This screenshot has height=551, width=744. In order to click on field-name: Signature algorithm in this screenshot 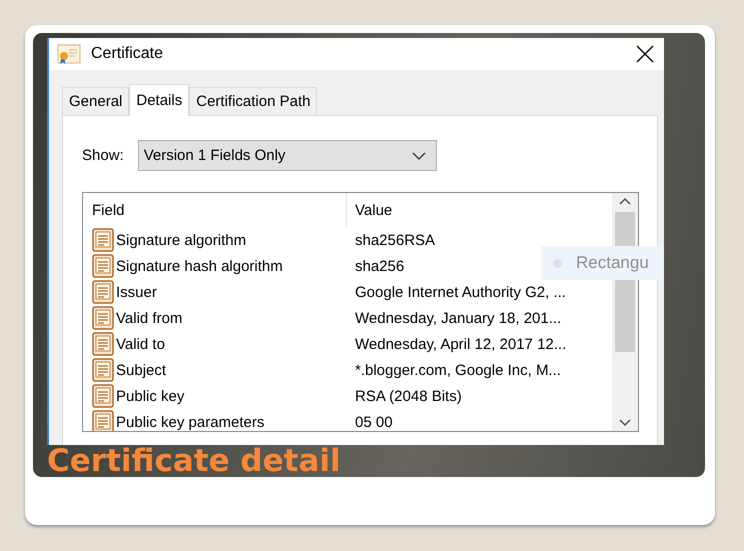, I will do `click(181, 240)`.